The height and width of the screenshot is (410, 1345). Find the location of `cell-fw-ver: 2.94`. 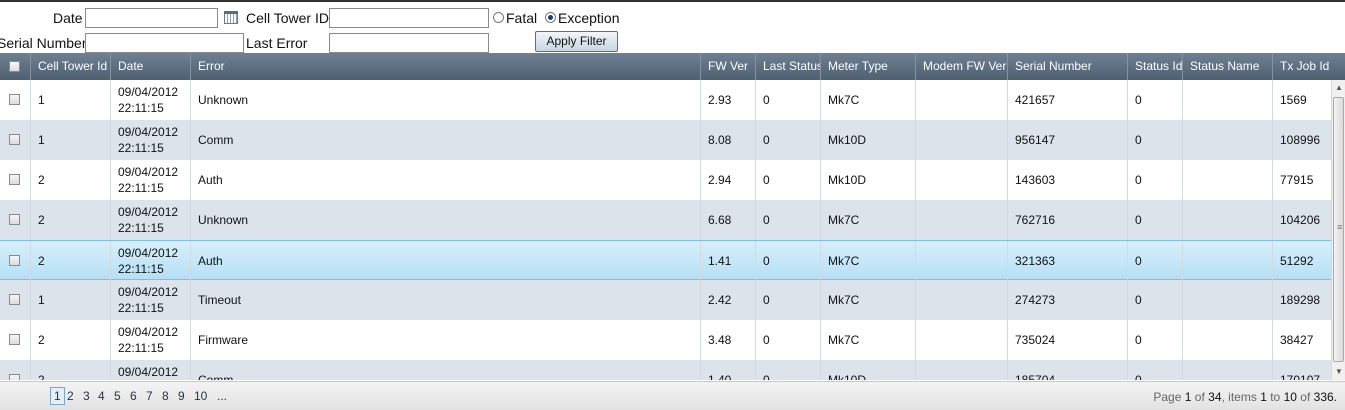

cell-fw-ver: 2.94 is located at coordinates (727, 180).